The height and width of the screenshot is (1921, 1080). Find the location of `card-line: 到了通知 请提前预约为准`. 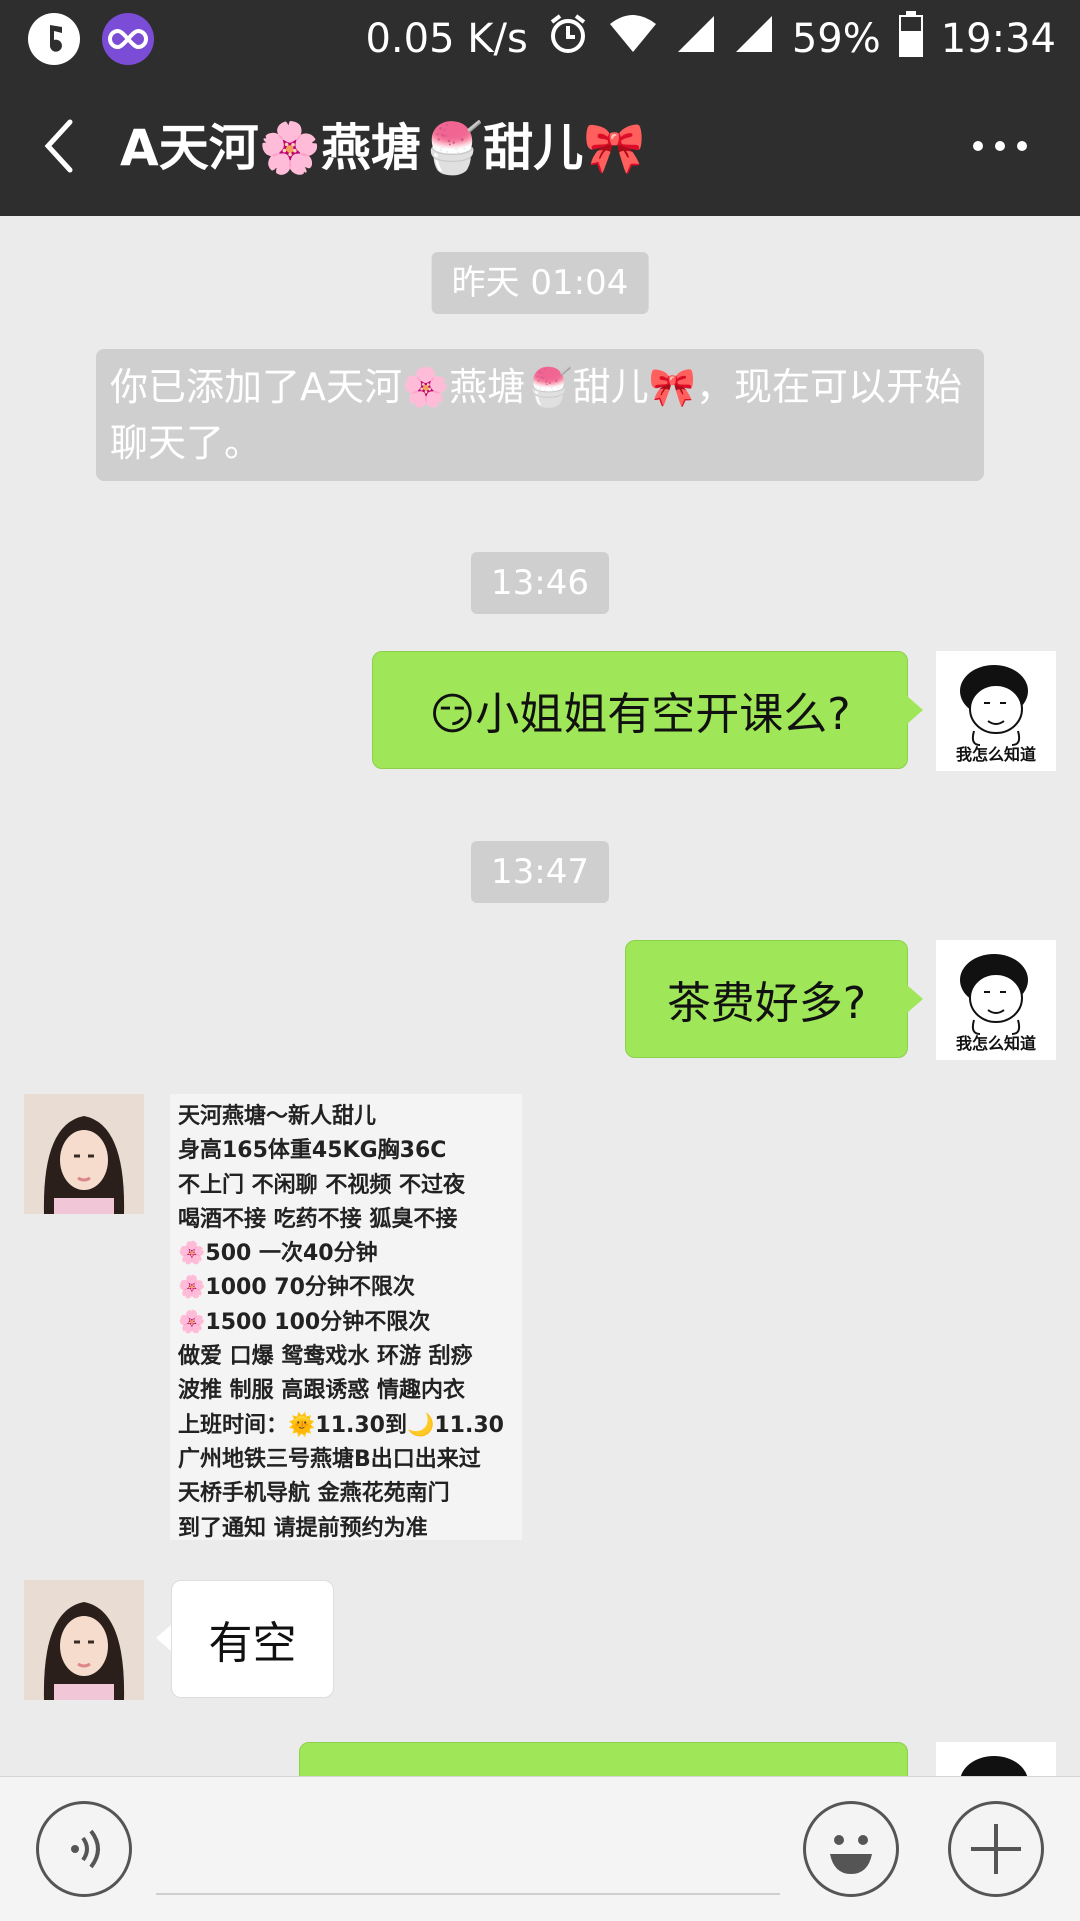

card-line: 到了通知 请提前预约为准 is located at coordinates (303, 1528).